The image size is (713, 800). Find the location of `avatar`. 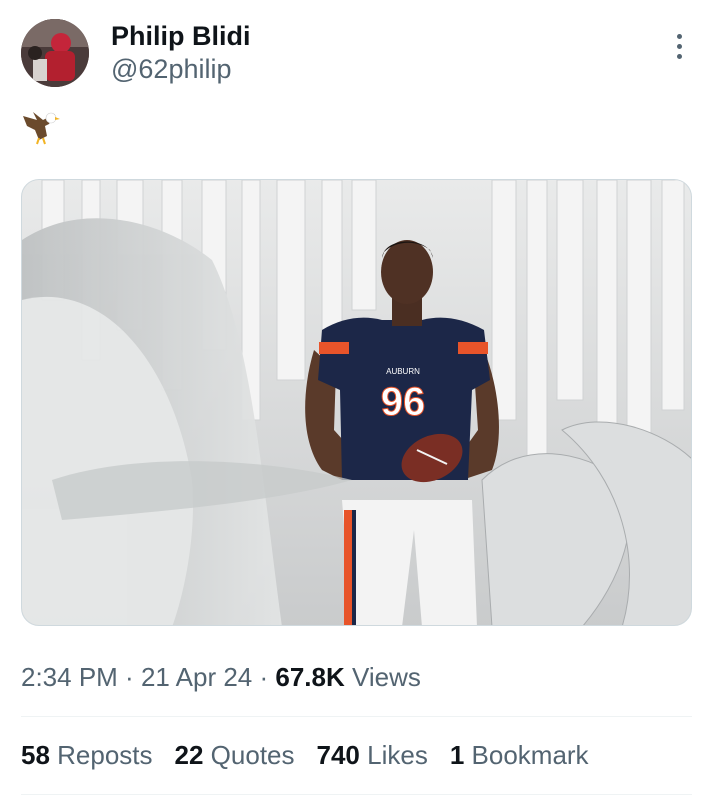

avatar is located at coordinates (55, 53).